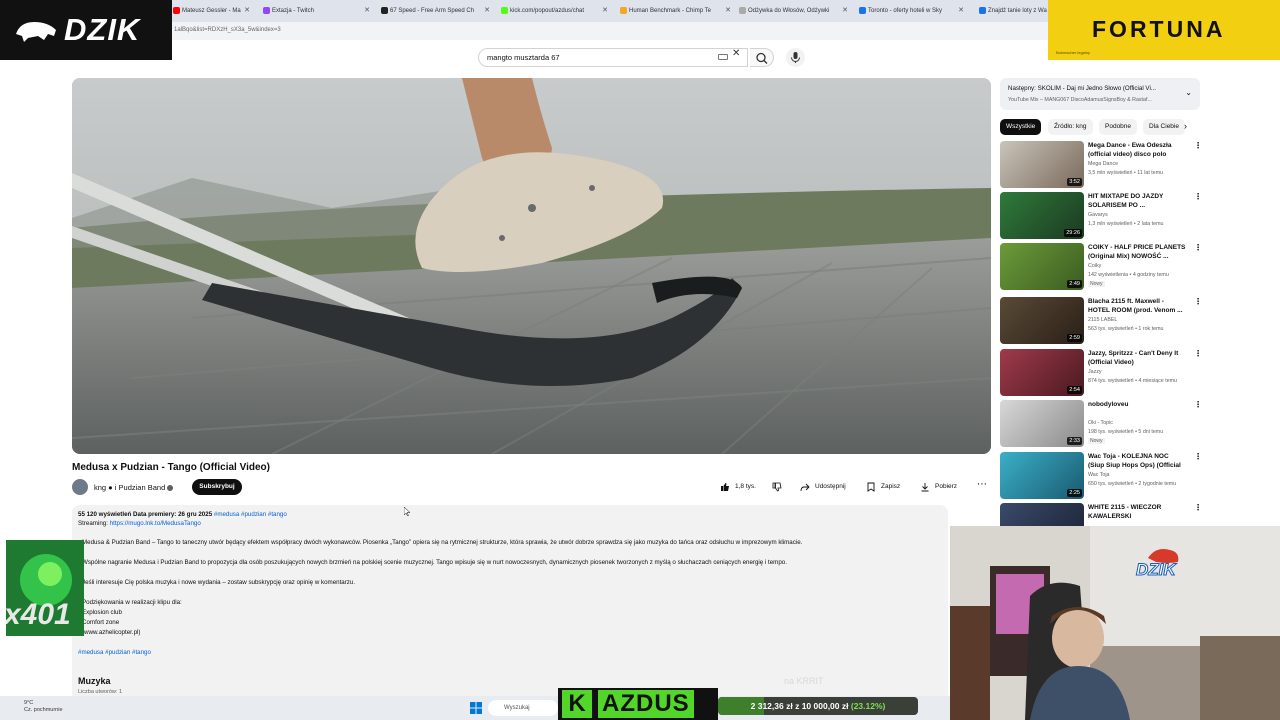  What do you see at coordinates (436, 11) in the screenshot?
I see `browser-tab: 67 Speed - Free Arm Speed Ch ✕` at bounding box center [436, 11].